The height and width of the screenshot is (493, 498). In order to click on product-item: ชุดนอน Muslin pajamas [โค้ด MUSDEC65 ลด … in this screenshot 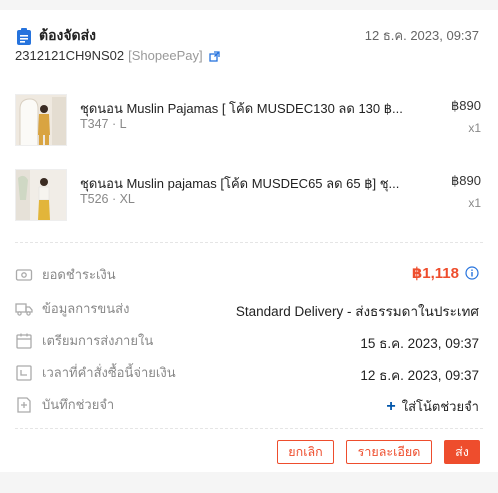, I will do `click(249, 199)`.